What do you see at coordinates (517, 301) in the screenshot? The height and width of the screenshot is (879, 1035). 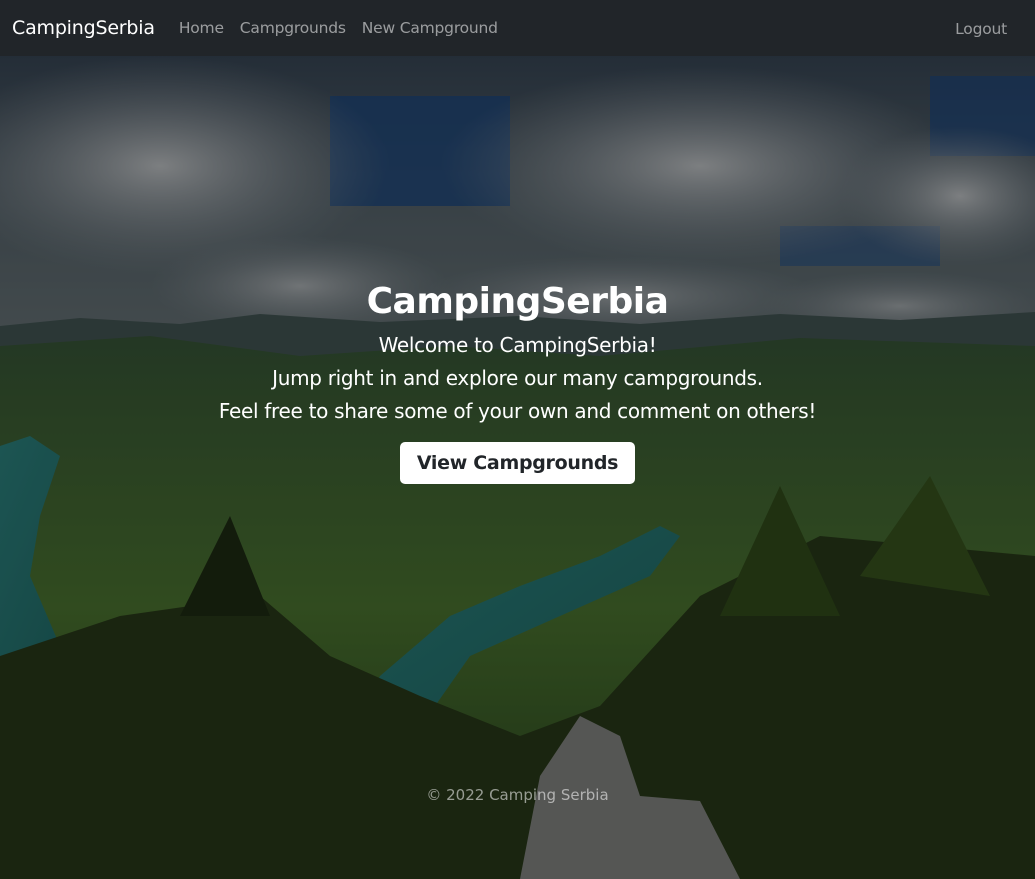 I see `hero-title: CampingSerbia` at bounding box center [517, 301].